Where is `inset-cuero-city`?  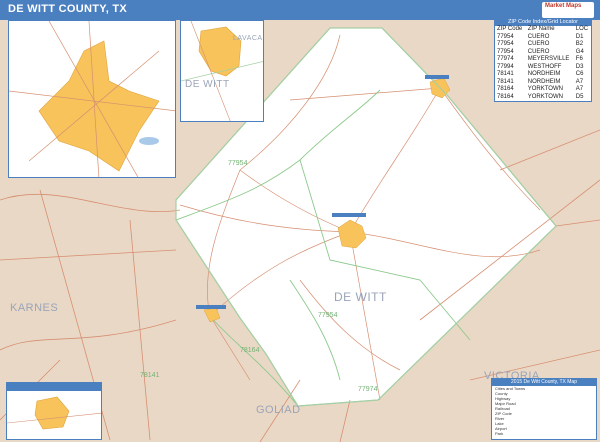 inset-cuero-city is located at coordinates (99, 106).